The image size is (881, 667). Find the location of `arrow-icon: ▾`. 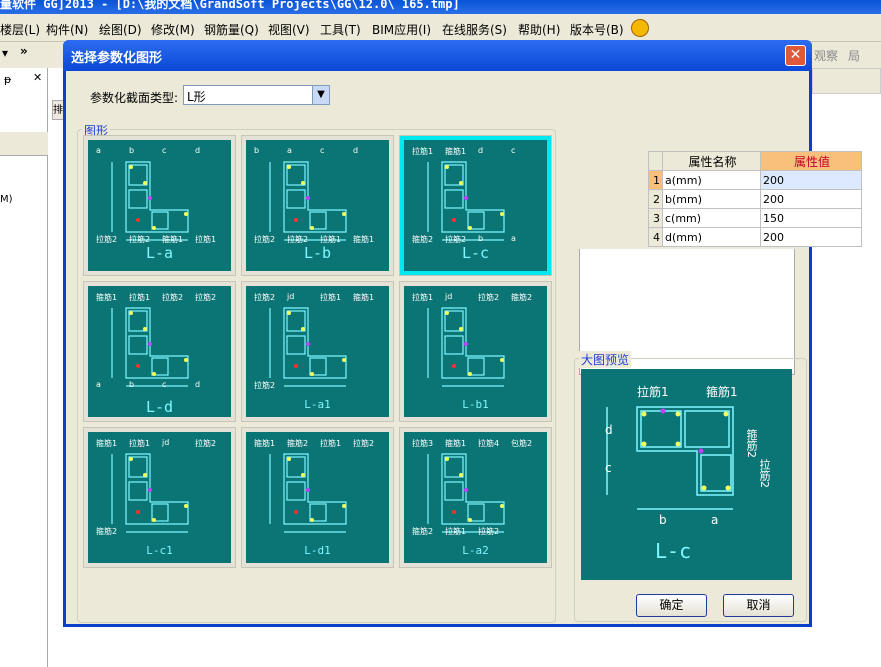

arrow-icon: ▾ is located at coordinates (5, 53).